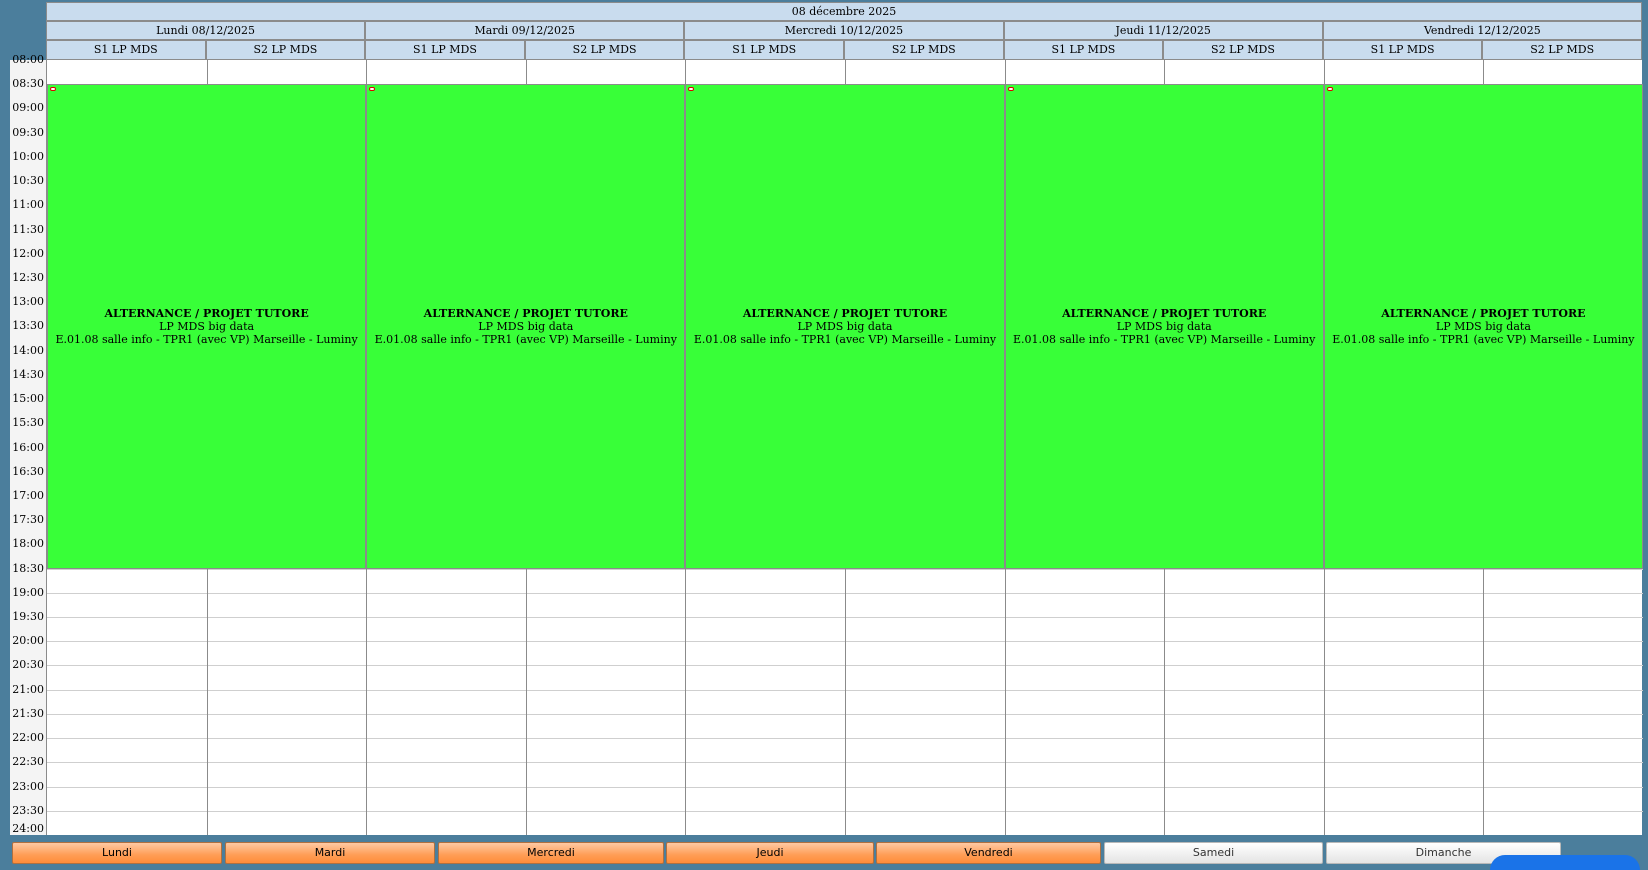  I want to click on tab-jeudi: Jeudi, so click(770, 853).